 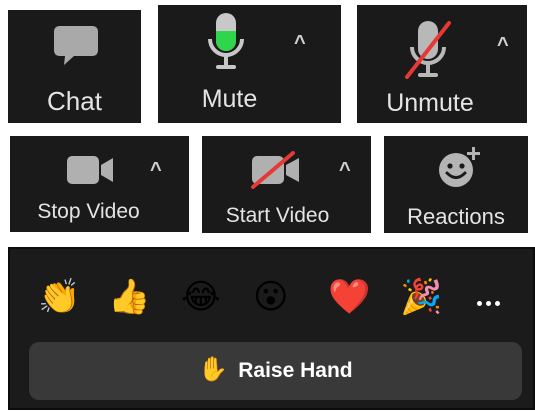 I want to click on unmute-label: Unmute, so click(x=430, y=103).